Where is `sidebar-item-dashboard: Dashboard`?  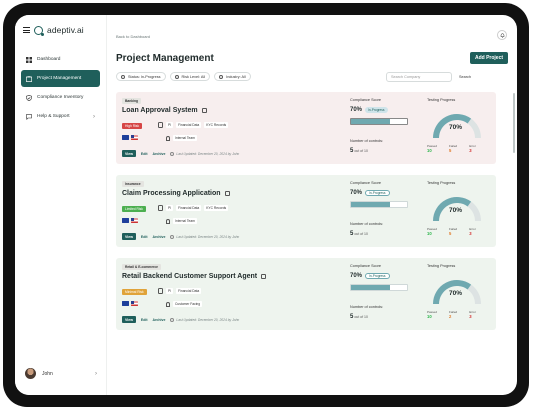 sidebar-item-dashboard: Dashboard is located at coordinates (60, 59).